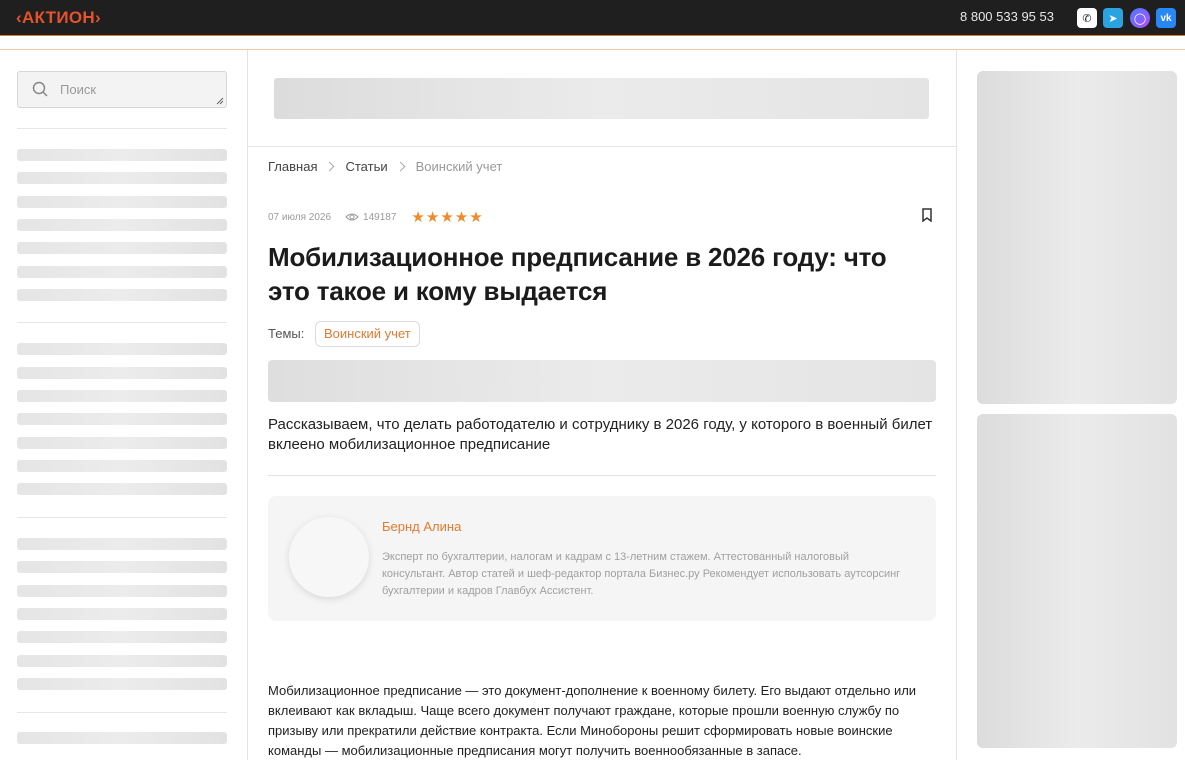 The height and width of the screenshot is (761, 1185). I want to click on search-icon, so click(40, 89).